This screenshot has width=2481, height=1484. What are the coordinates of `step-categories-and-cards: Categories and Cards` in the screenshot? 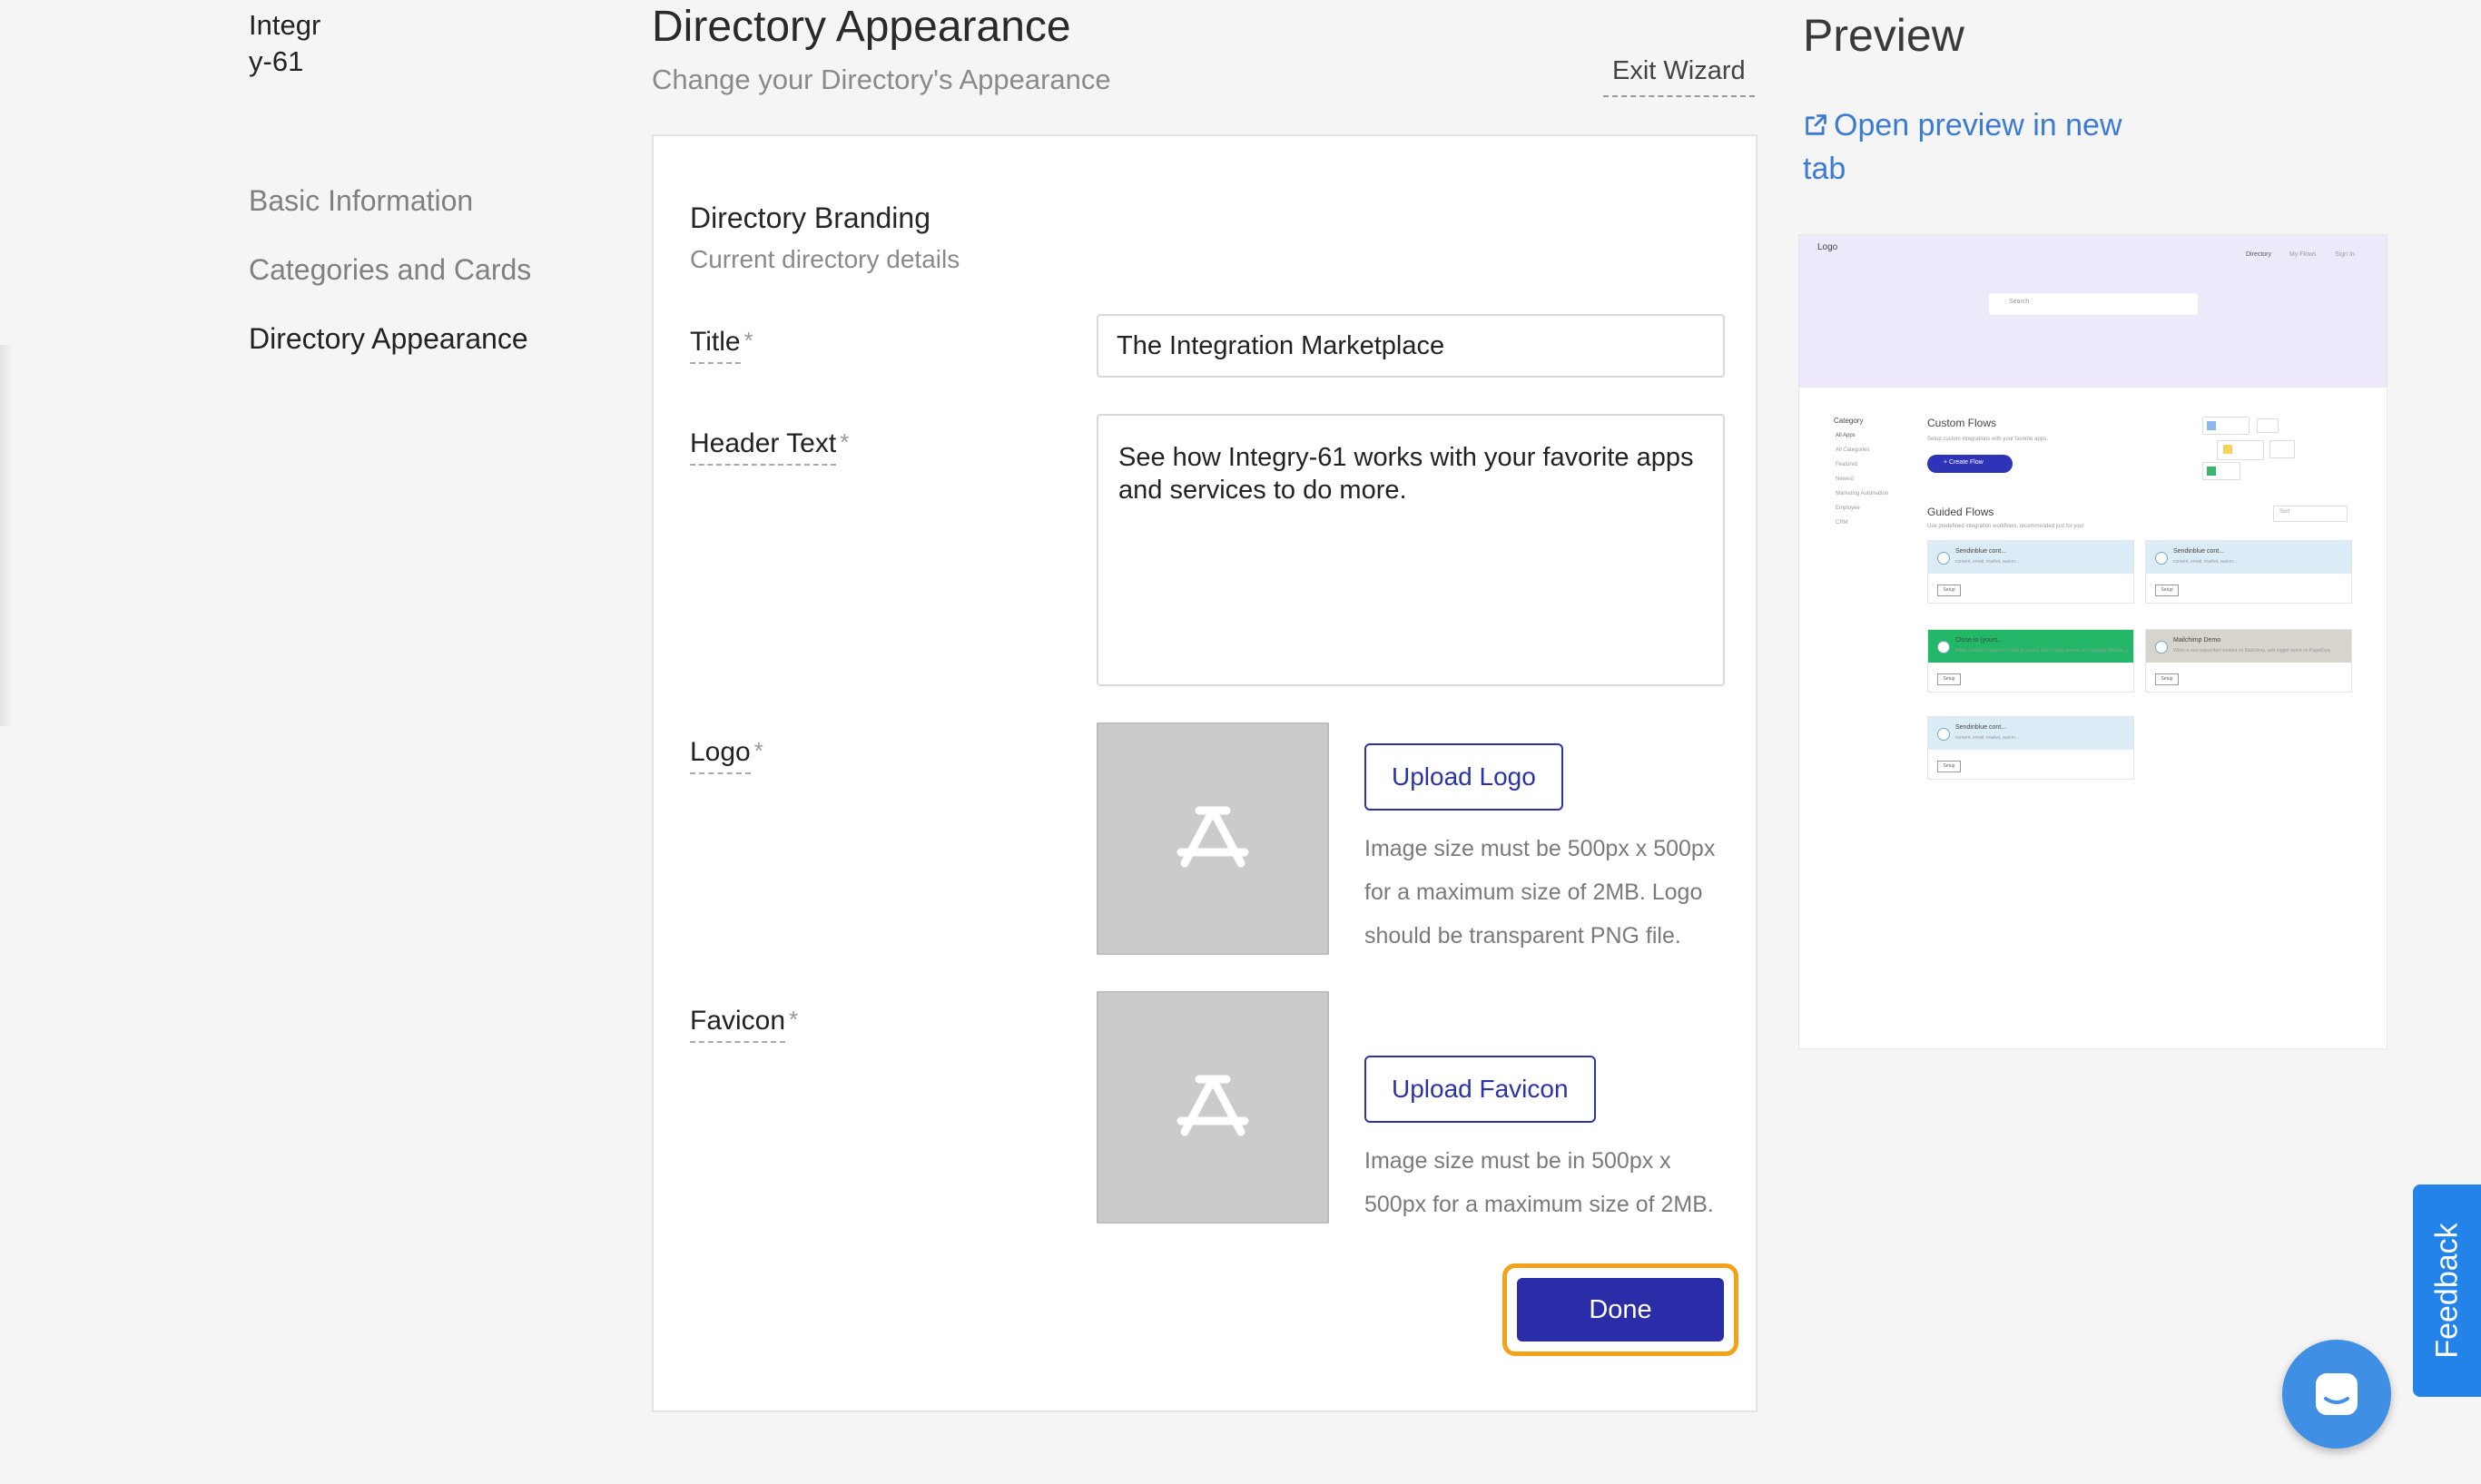 It's located at (390, 279).